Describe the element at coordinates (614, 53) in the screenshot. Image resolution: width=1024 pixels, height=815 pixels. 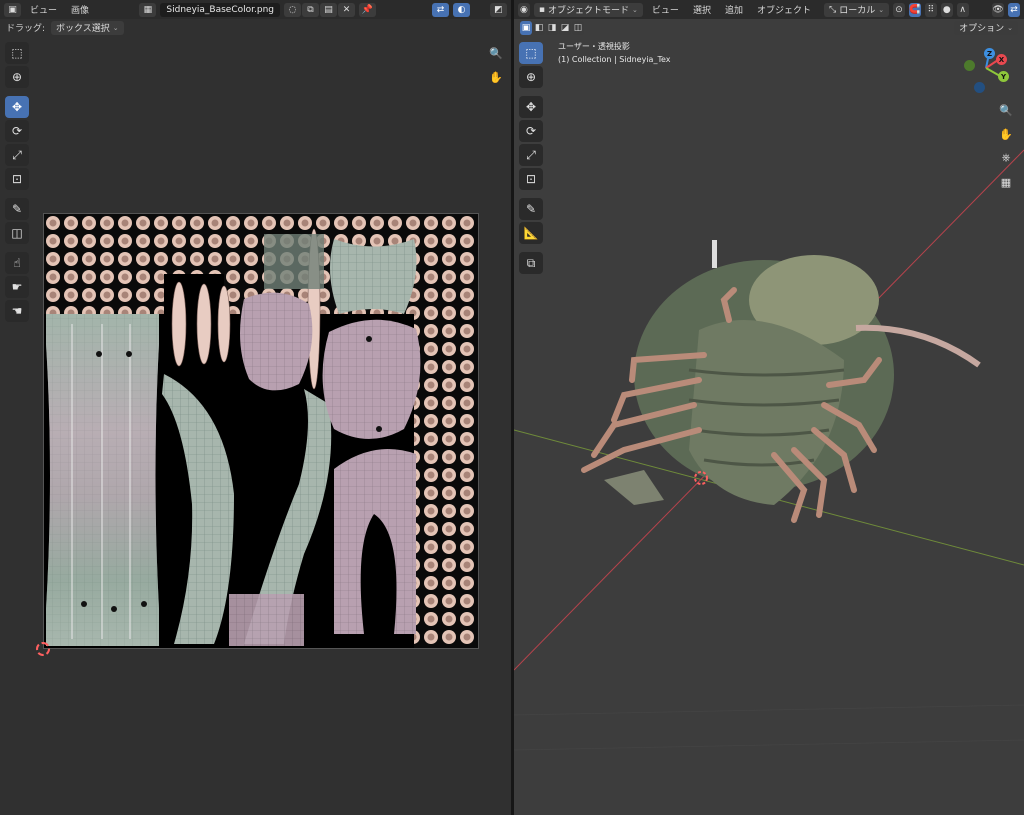
I see `viewport-info: ユーザー・透視投影 (1) Collection | Sidneyia_Tex` at that location.